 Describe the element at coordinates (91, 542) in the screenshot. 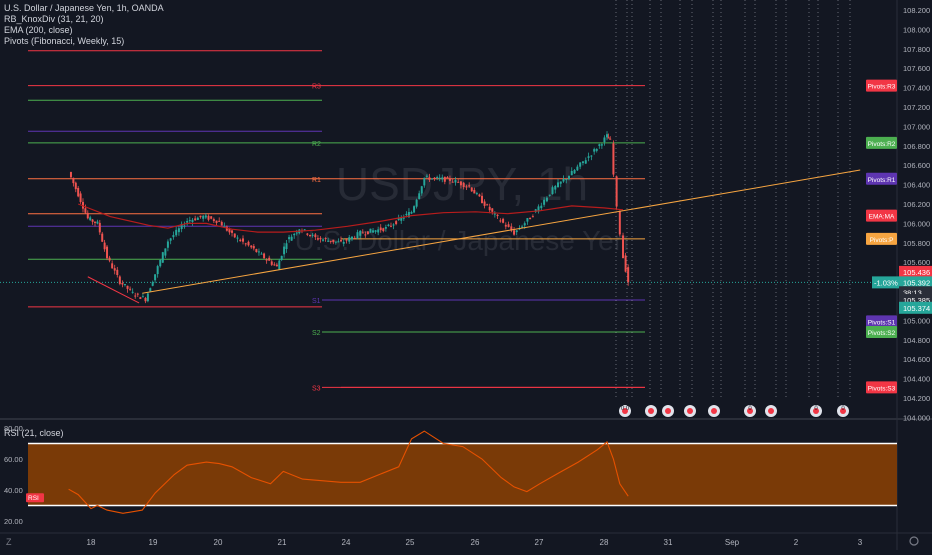

I see `time-tick-label: 18` at that location.